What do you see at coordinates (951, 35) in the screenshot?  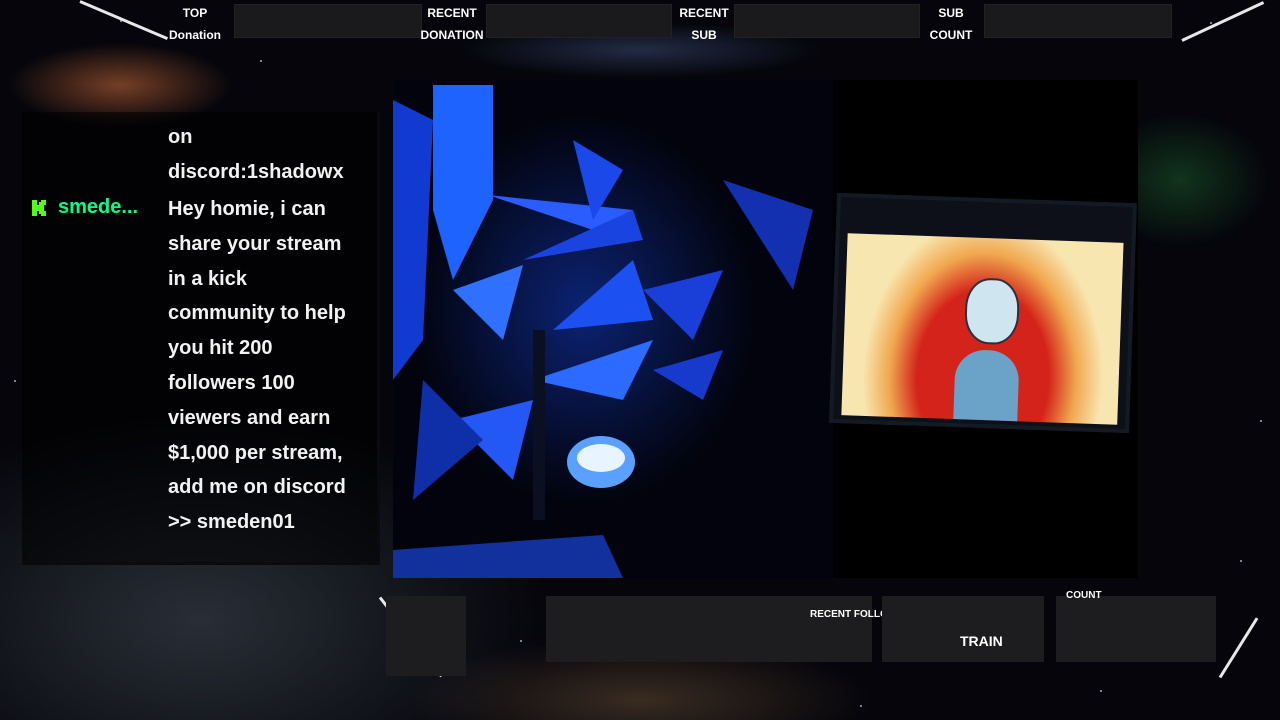 I see `sub-count-label-line2: COUNT` at bounding box center [951, 35].